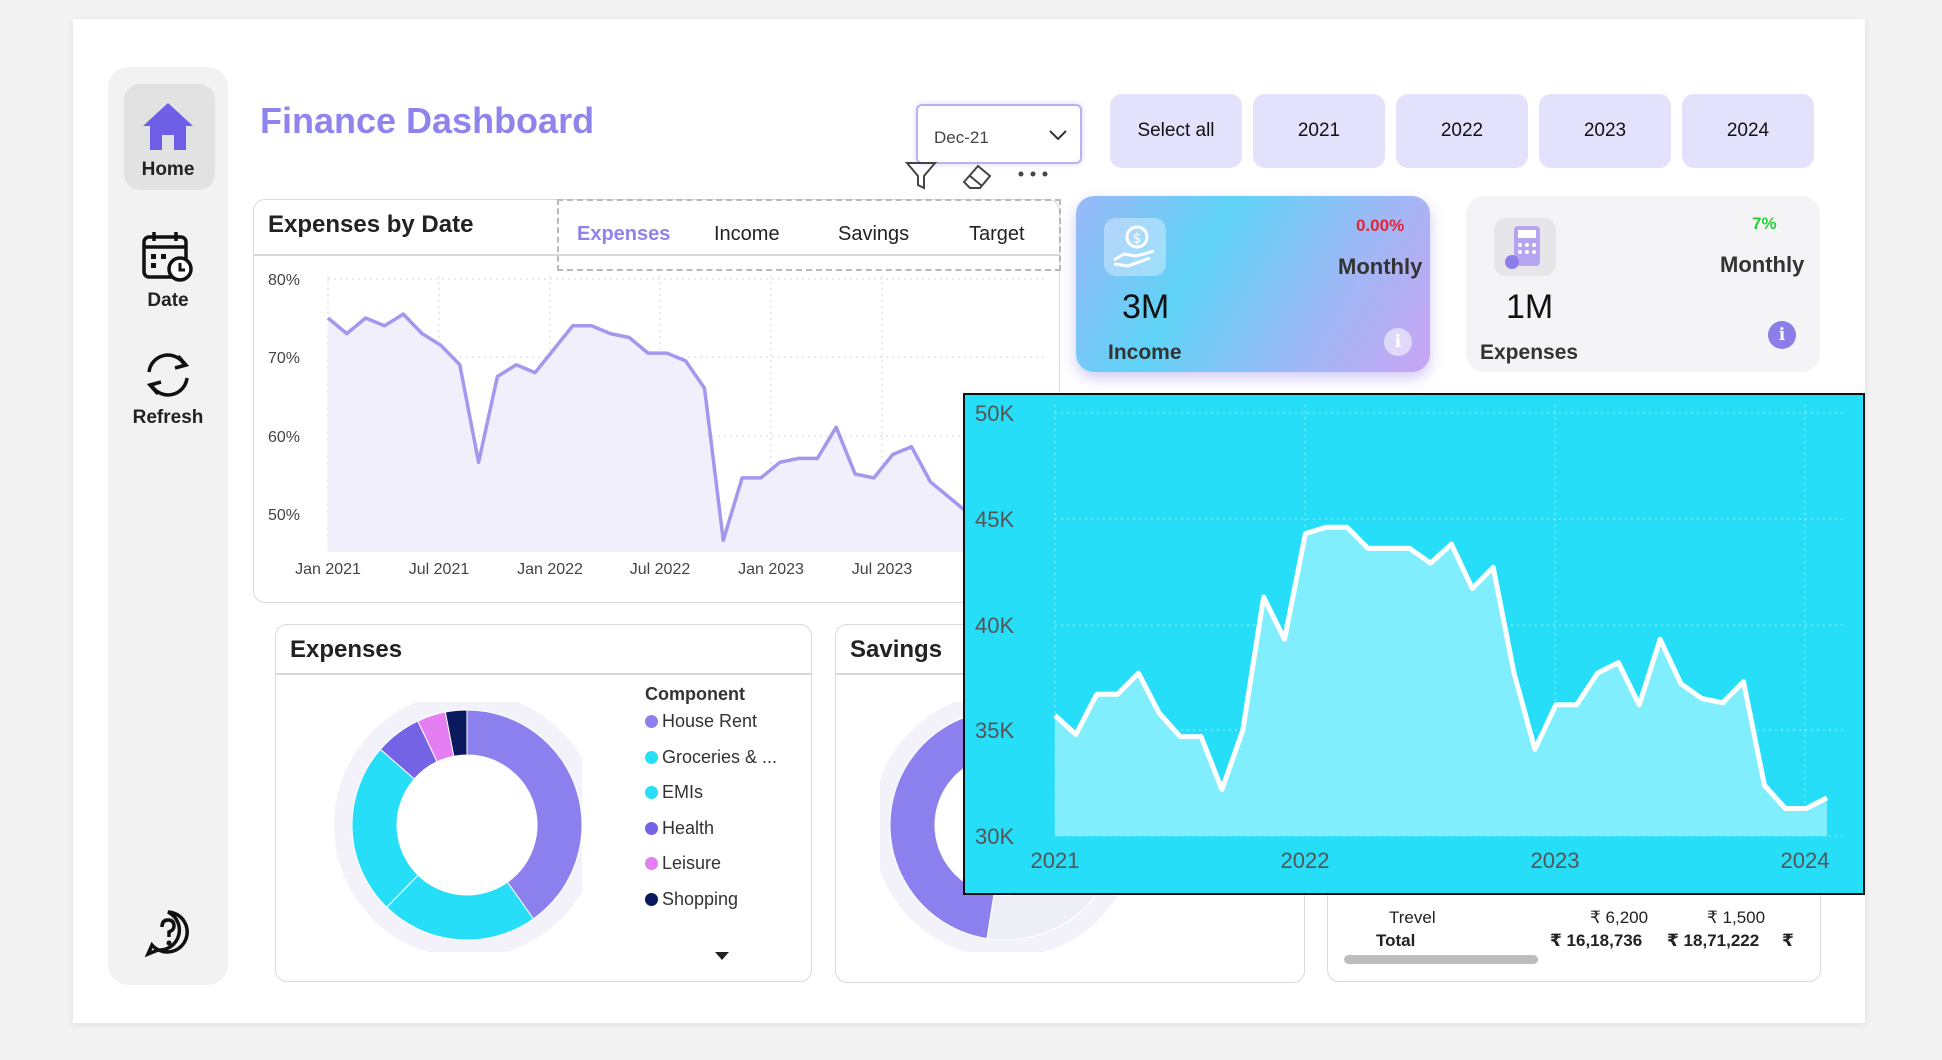 This screenshot has width=1942, height=1060. Describe the element at coordinates (977, 176) in the screenshot. I see `eraser-icon` at that location.